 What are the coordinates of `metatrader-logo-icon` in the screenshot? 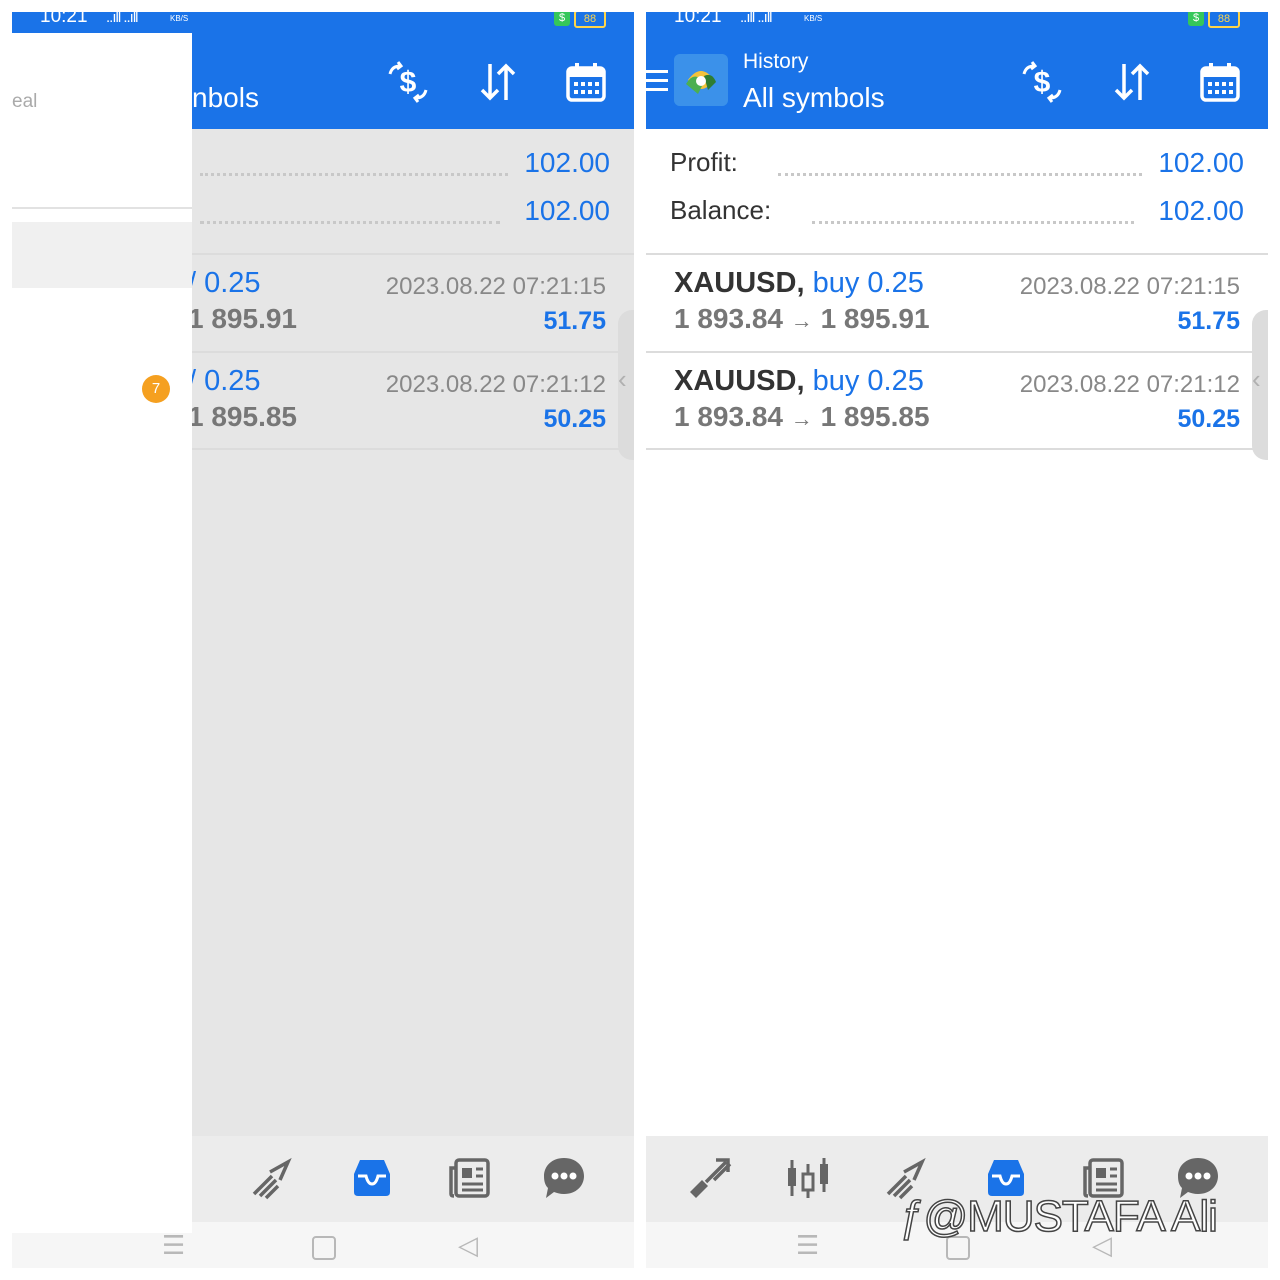 It's located at (701, 80).